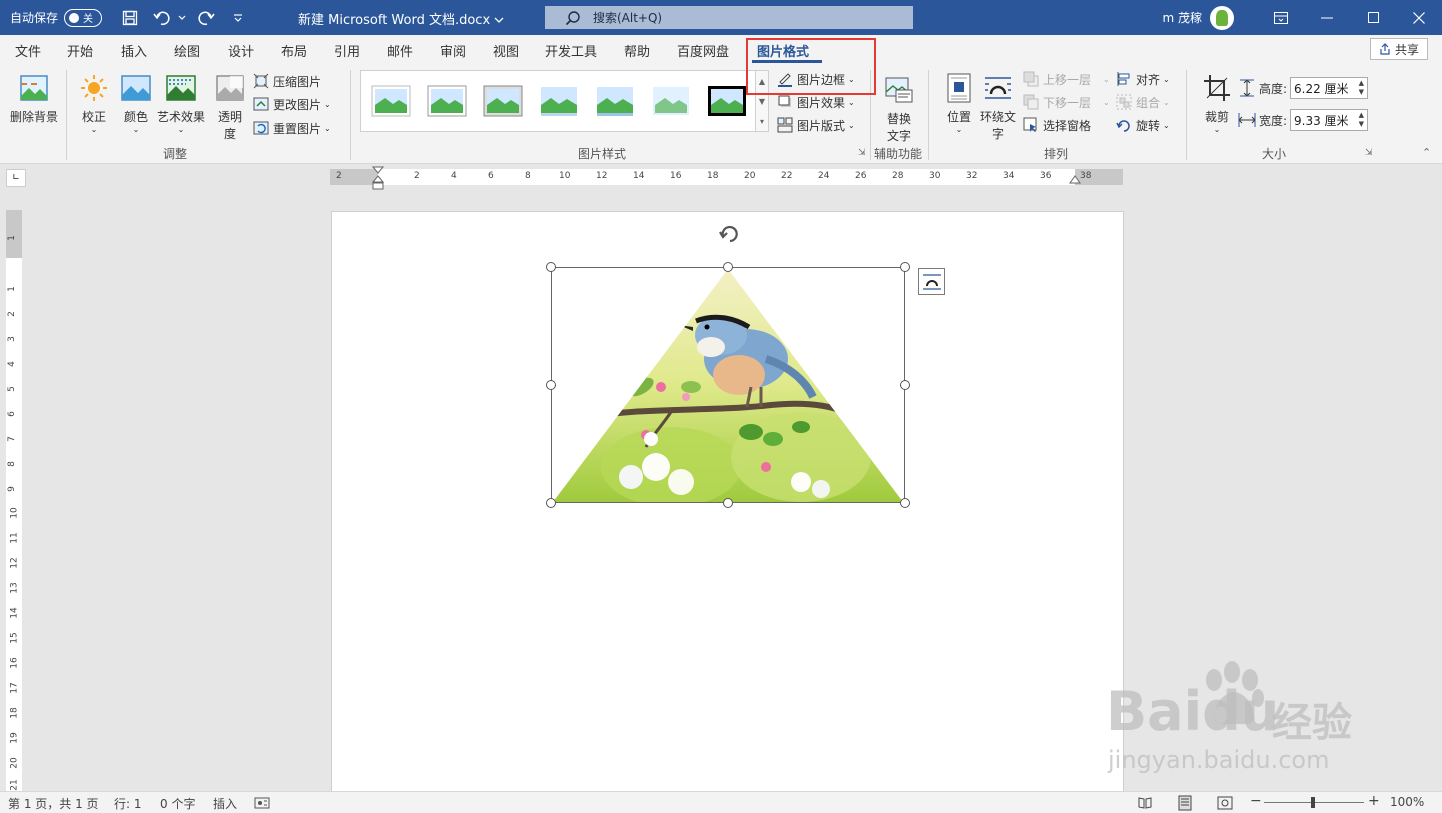 This screenshot has width=1442, height=813. Describe the element at coordinates (905, 267) in the screenshot. I see `resize-handle-top-right` at that location.